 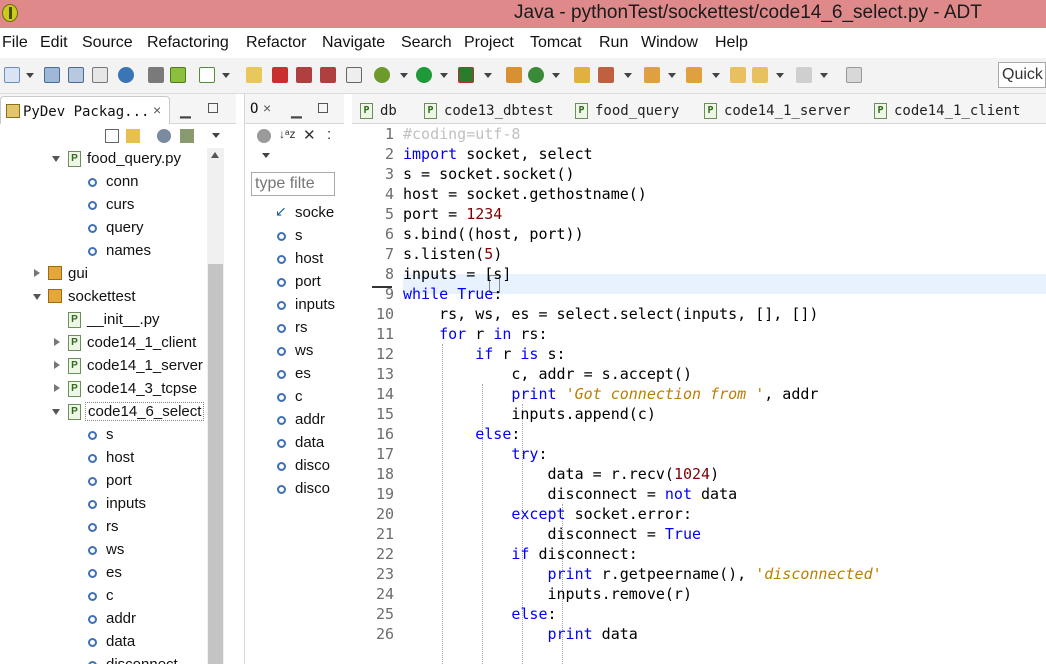 I want to click on outline-filter-input, so click(x=293, y=184).